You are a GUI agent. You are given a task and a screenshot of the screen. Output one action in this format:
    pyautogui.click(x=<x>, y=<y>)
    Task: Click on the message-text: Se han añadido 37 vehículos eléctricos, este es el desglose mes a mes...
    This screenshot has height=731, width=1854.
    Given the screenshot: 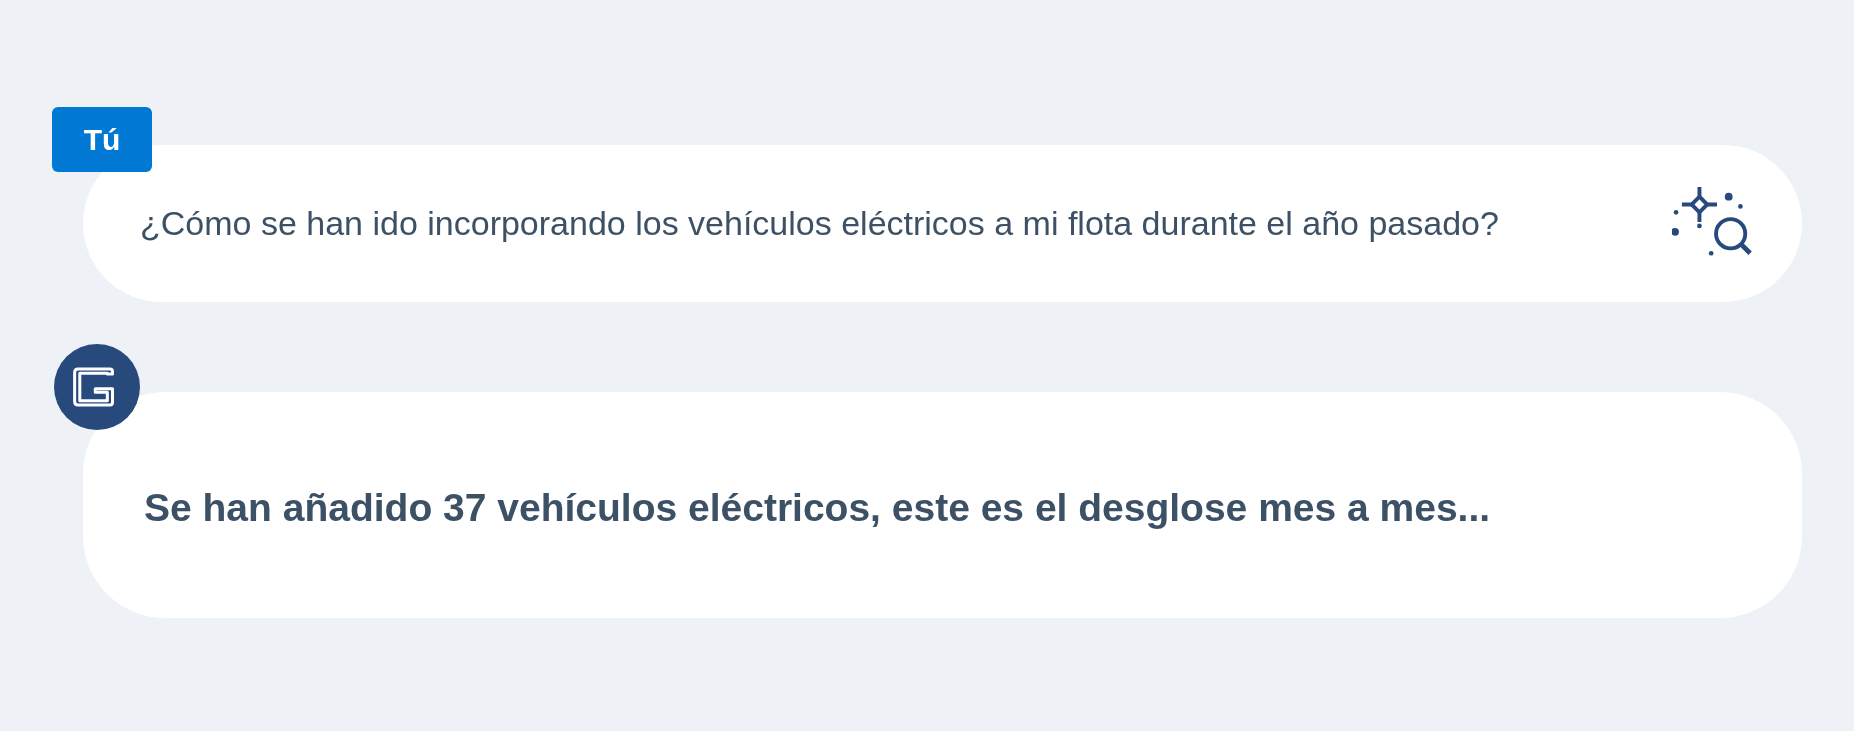 What is the action you would take?
    pyautogui.click(x=817, y=507)
    